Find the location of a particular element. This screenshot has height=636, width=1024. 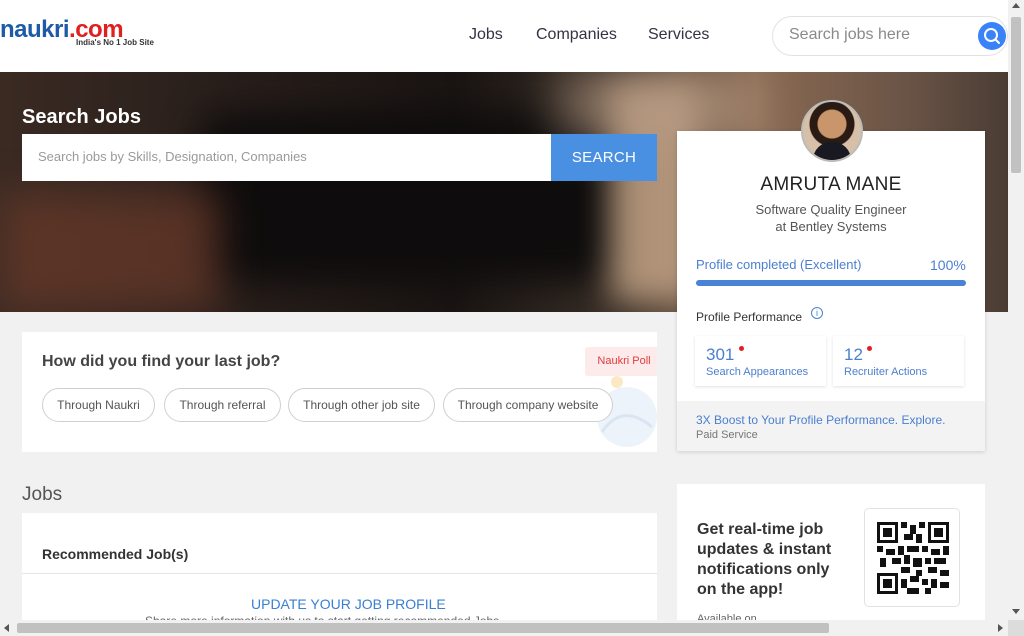

scroll-left-icon is located at coordinates (6, 628).